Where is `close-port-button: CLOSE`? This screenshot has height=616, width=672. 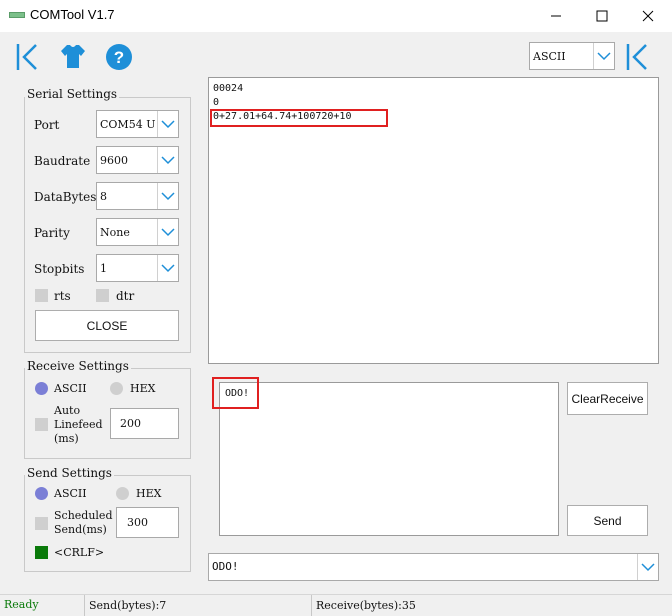 close-port-button: CLOSE is located at coordinates (107, 325).